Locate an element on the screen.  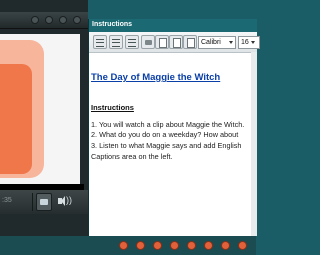
volume-button: )) is located at coordinates (66, 202).